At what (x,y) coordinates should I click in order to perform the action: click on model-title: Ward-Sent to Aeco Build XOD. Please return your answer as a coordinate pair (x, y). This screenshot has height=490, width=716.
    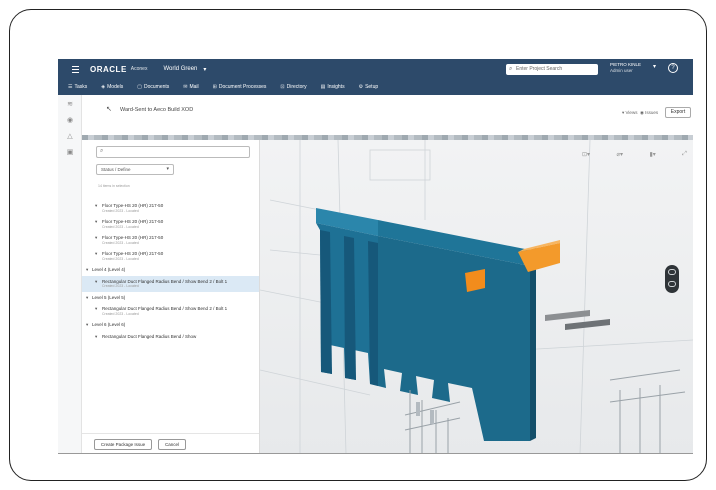
    Looking at the image, I should click on (157, 110).